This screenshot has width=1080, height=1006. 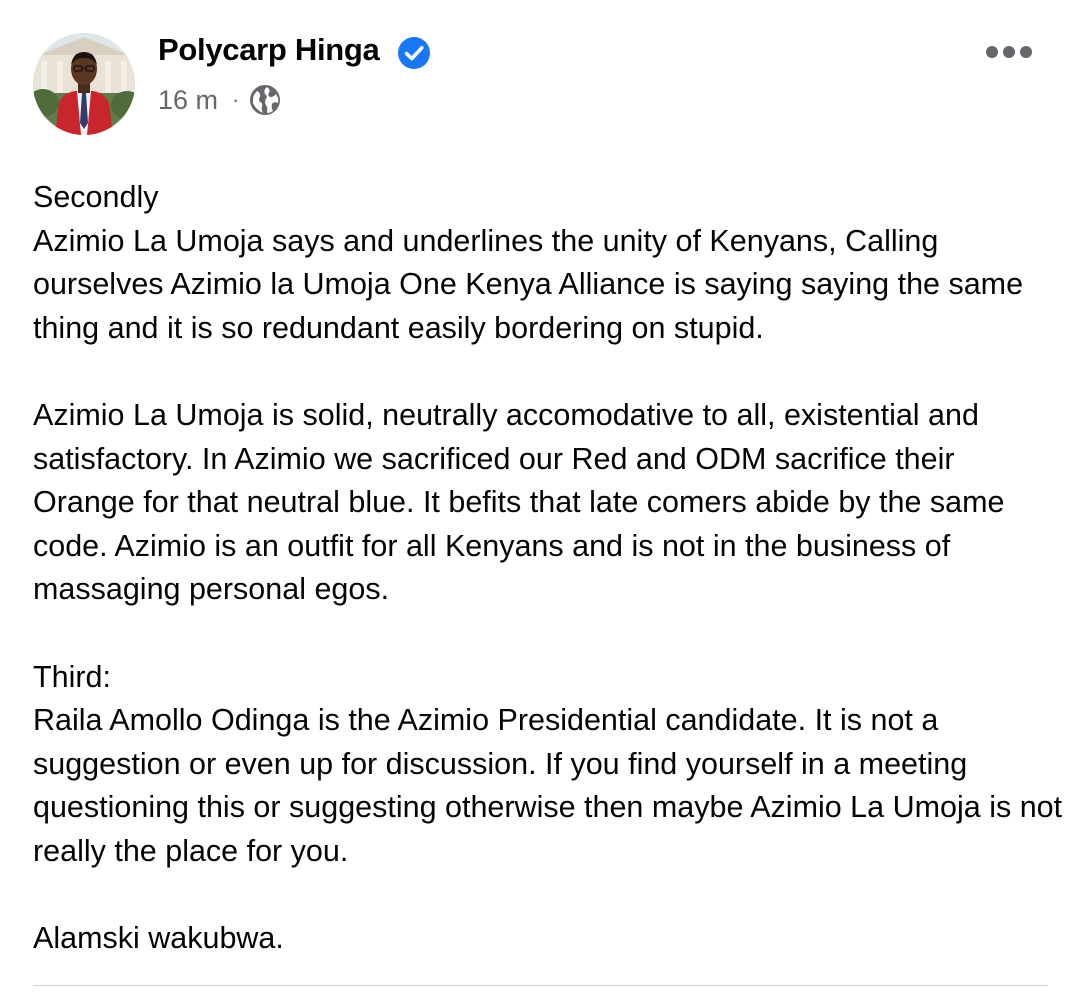 What do you see at coordinates (265, 100) in the screenshot?
I see `globe-icon` at bounding box center [265, 100].